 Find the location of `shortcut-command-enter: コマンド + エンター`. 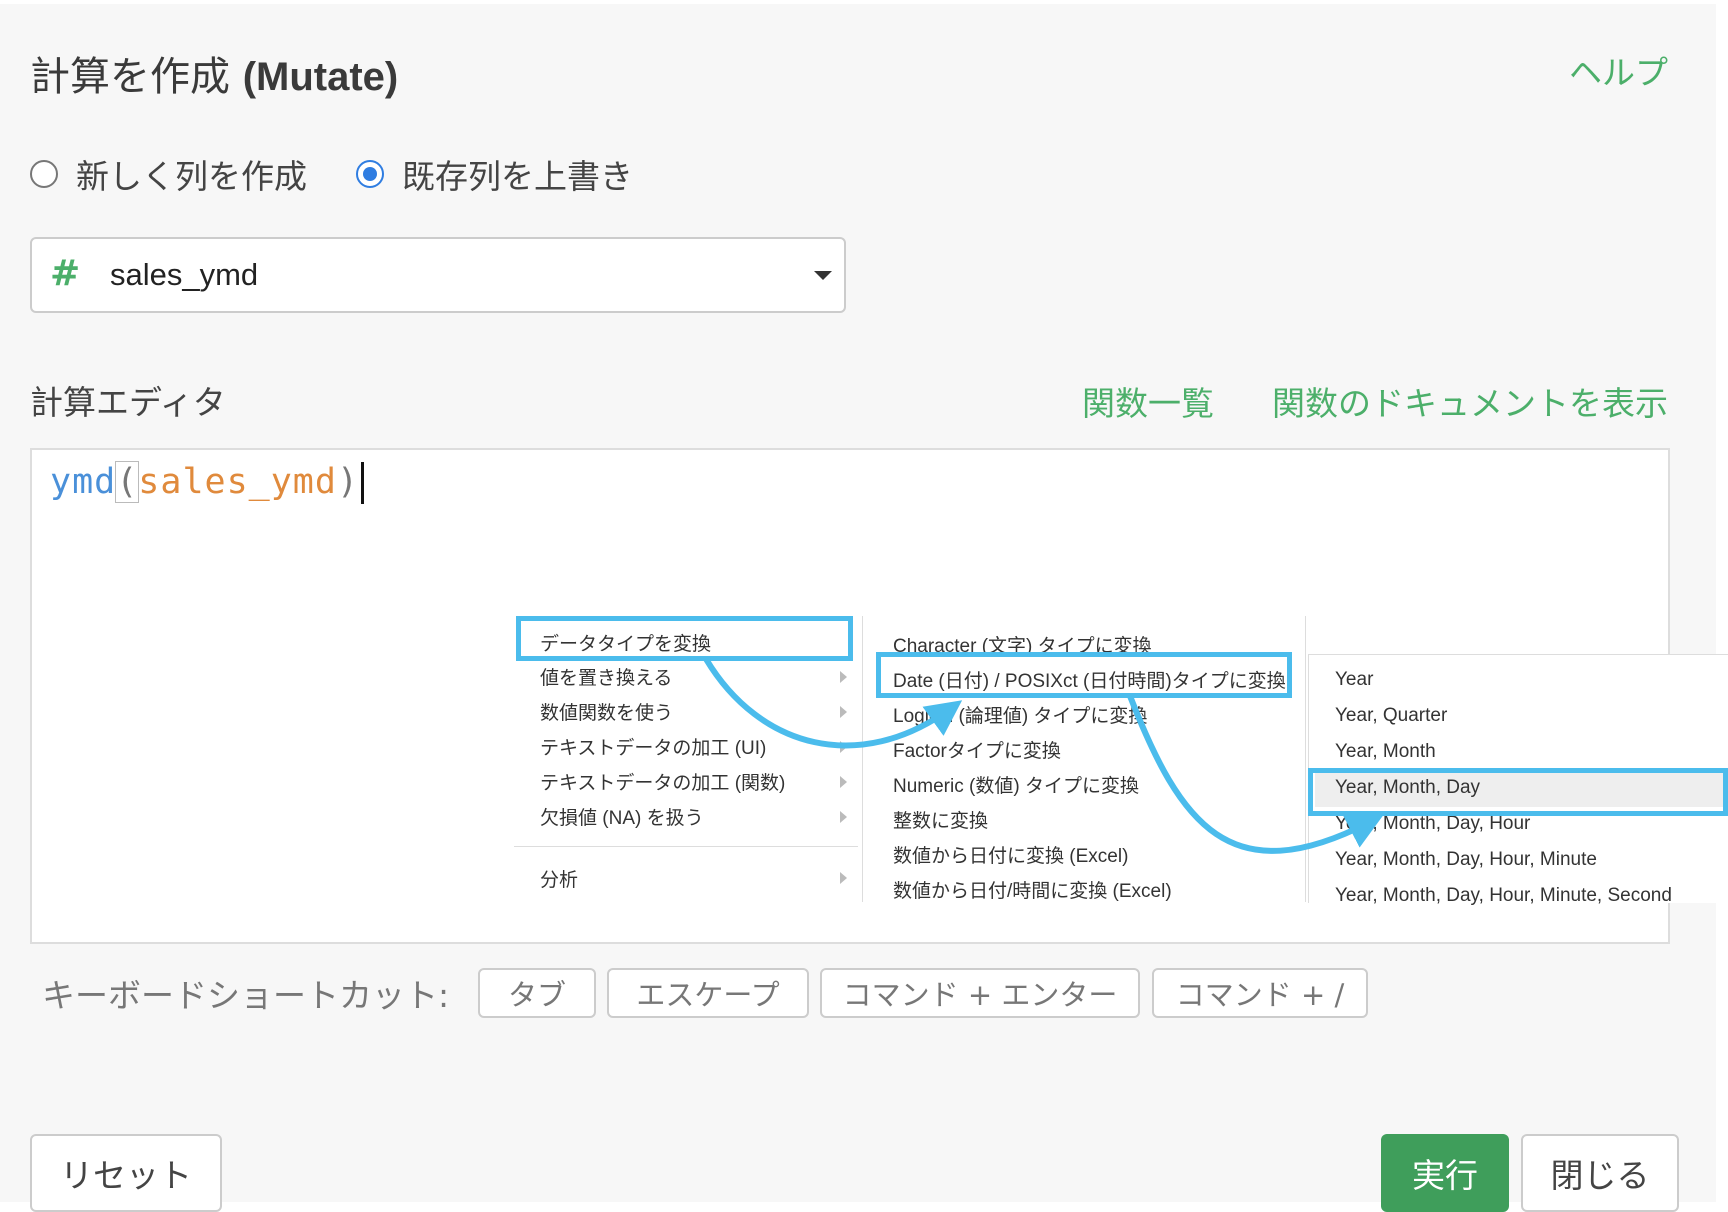

shortcut-command-enter: コマンド + エンター is located at coordinates (980, 993).